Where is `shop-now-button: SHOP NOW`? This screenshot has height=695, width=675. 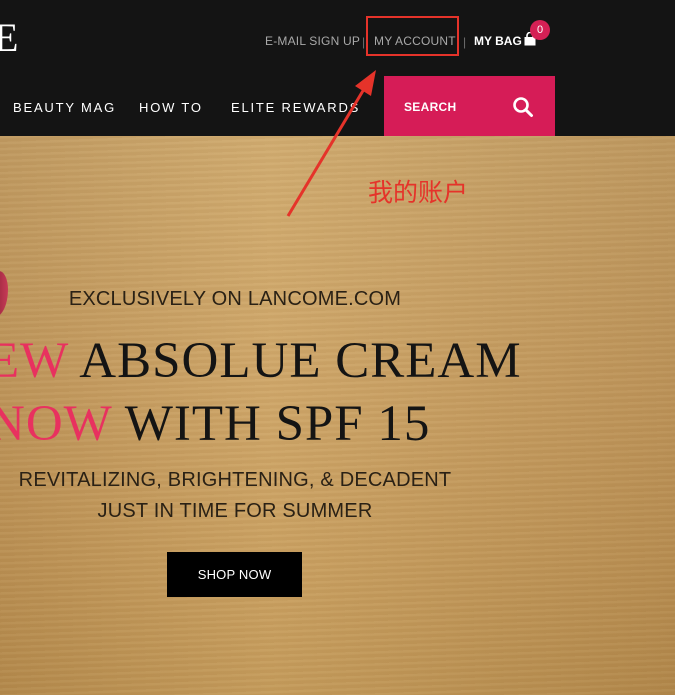
shop-now-button: SHOP NOW is located at coordinates (234, 574).